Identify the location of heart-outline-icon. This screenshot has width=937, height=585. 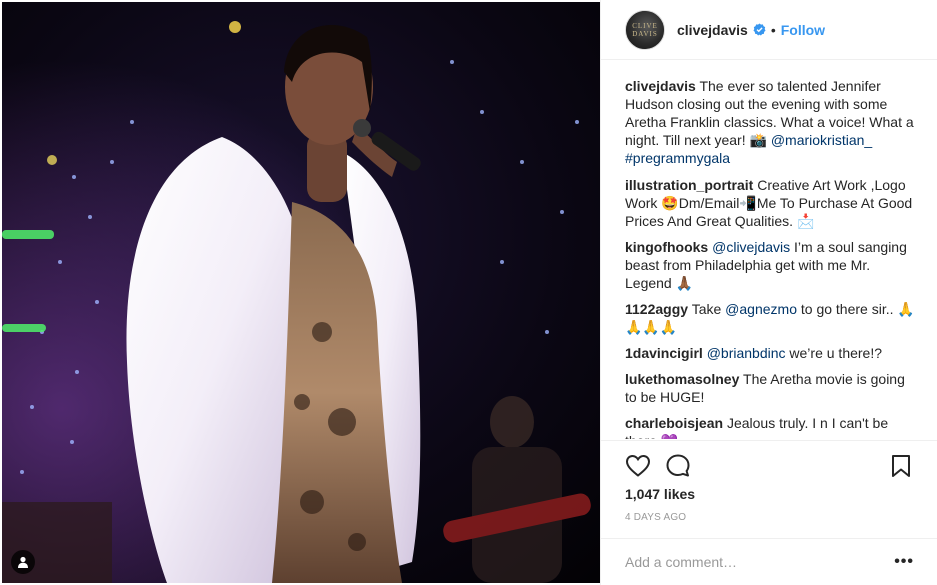
(638, 465).